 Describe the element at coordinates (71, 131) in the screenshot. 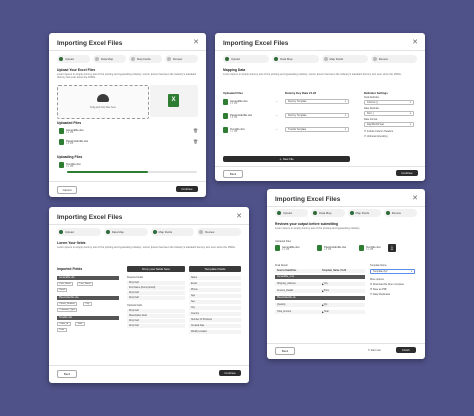

I see `uploaded-file: Generalfile.xlsx 2.4 MB` at that location.